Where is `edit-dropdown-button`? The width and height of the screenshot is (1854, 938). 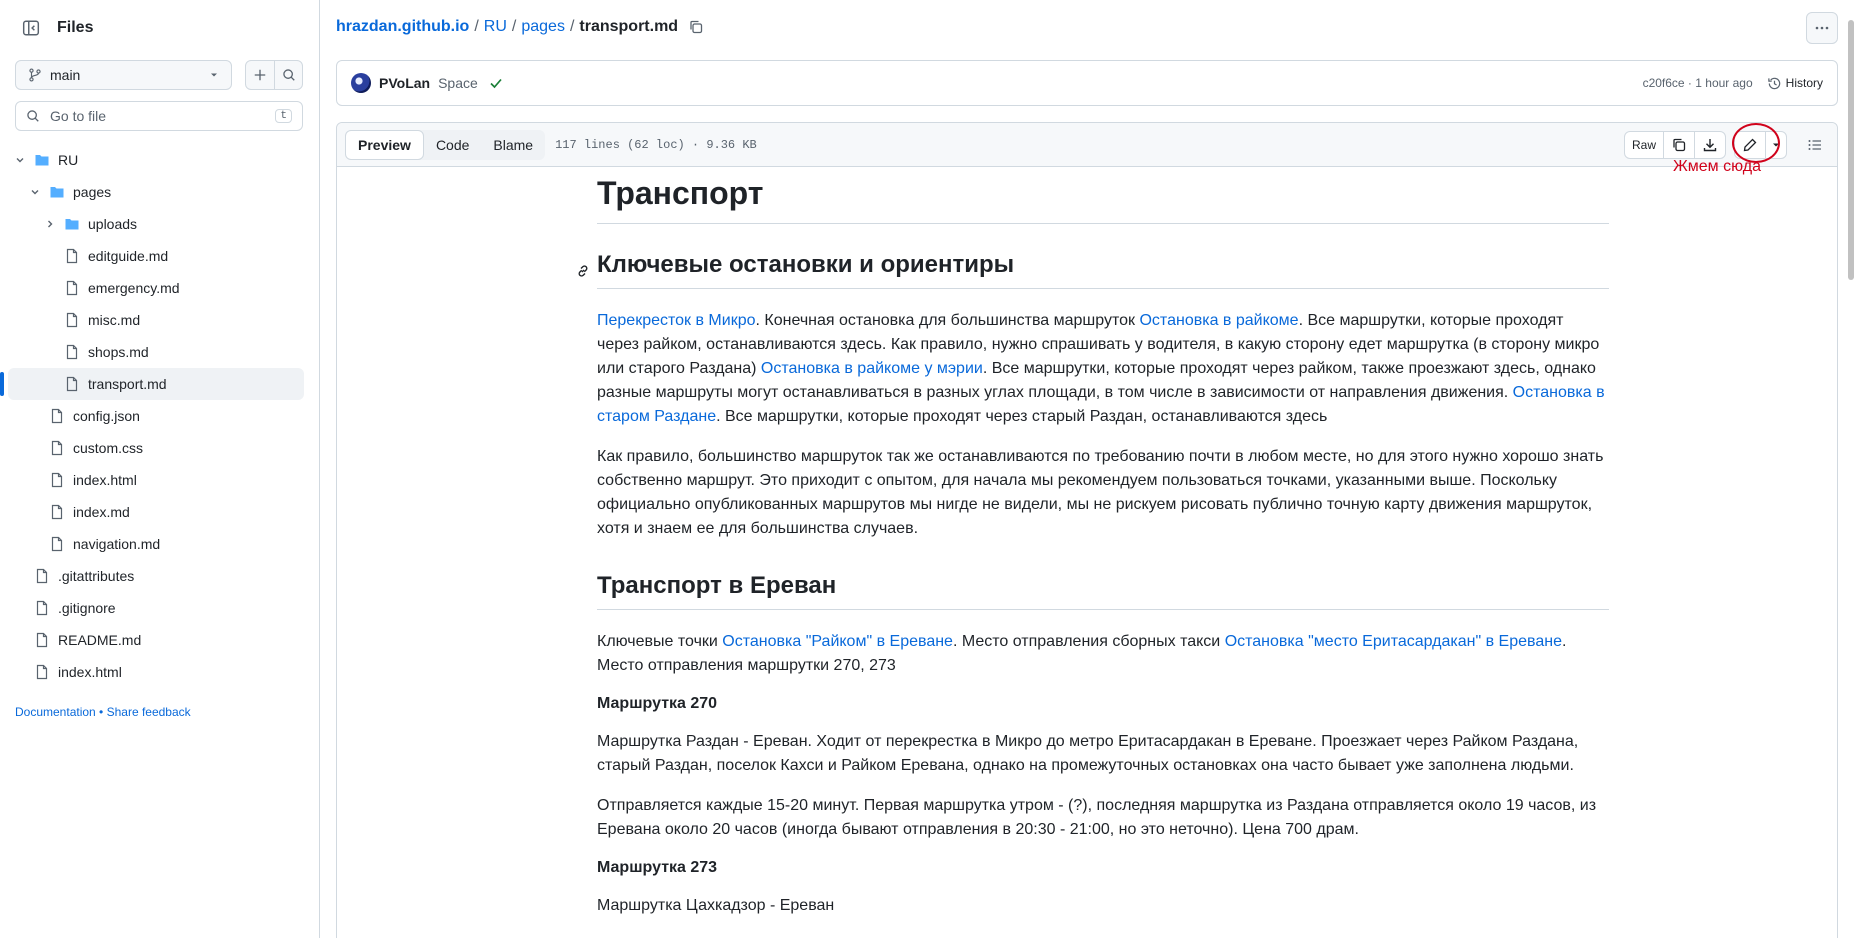 edit-dropdown-button is located at coordinates (1775, 144).